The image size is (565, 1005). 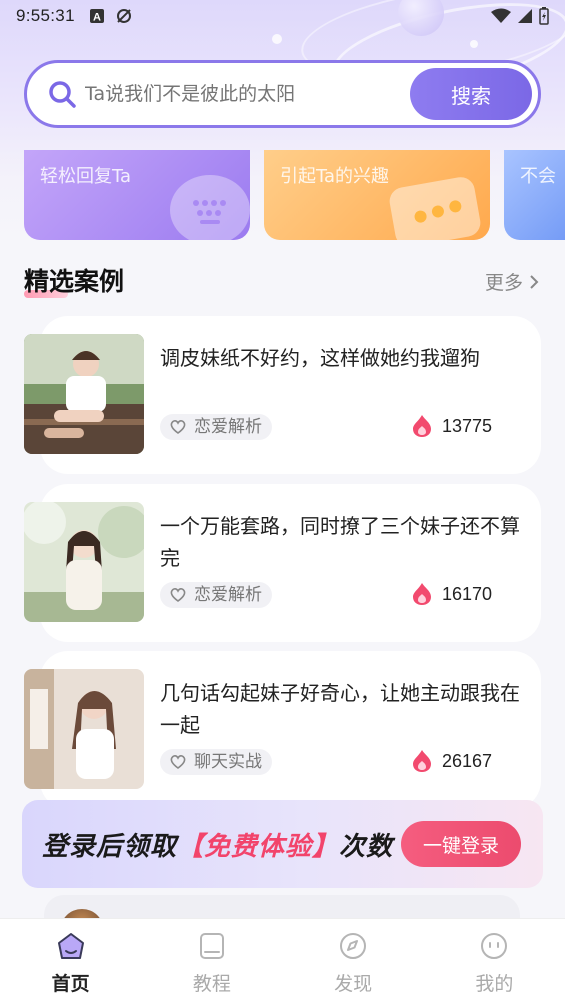 What do you see at coordinates (494, 984) in the screenshot?
I see `tab-label: 我的` at bounding box center [494, 984].